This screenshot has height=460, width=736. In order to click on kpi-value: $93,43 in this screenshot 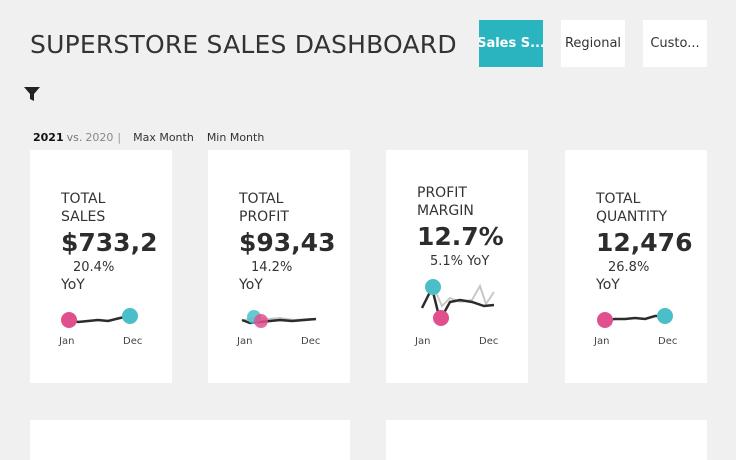, I will do `click(287, 242)`.